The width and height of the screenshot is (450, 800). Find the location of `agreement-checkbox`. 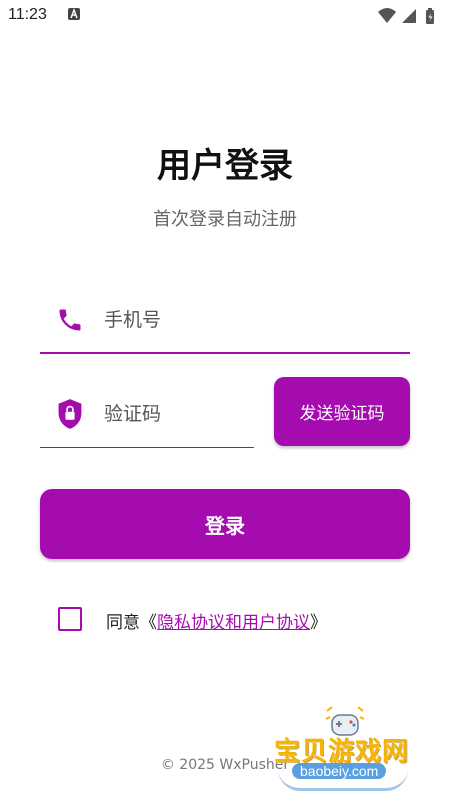

agreement-checkbox is located at coordinates (70, 619).